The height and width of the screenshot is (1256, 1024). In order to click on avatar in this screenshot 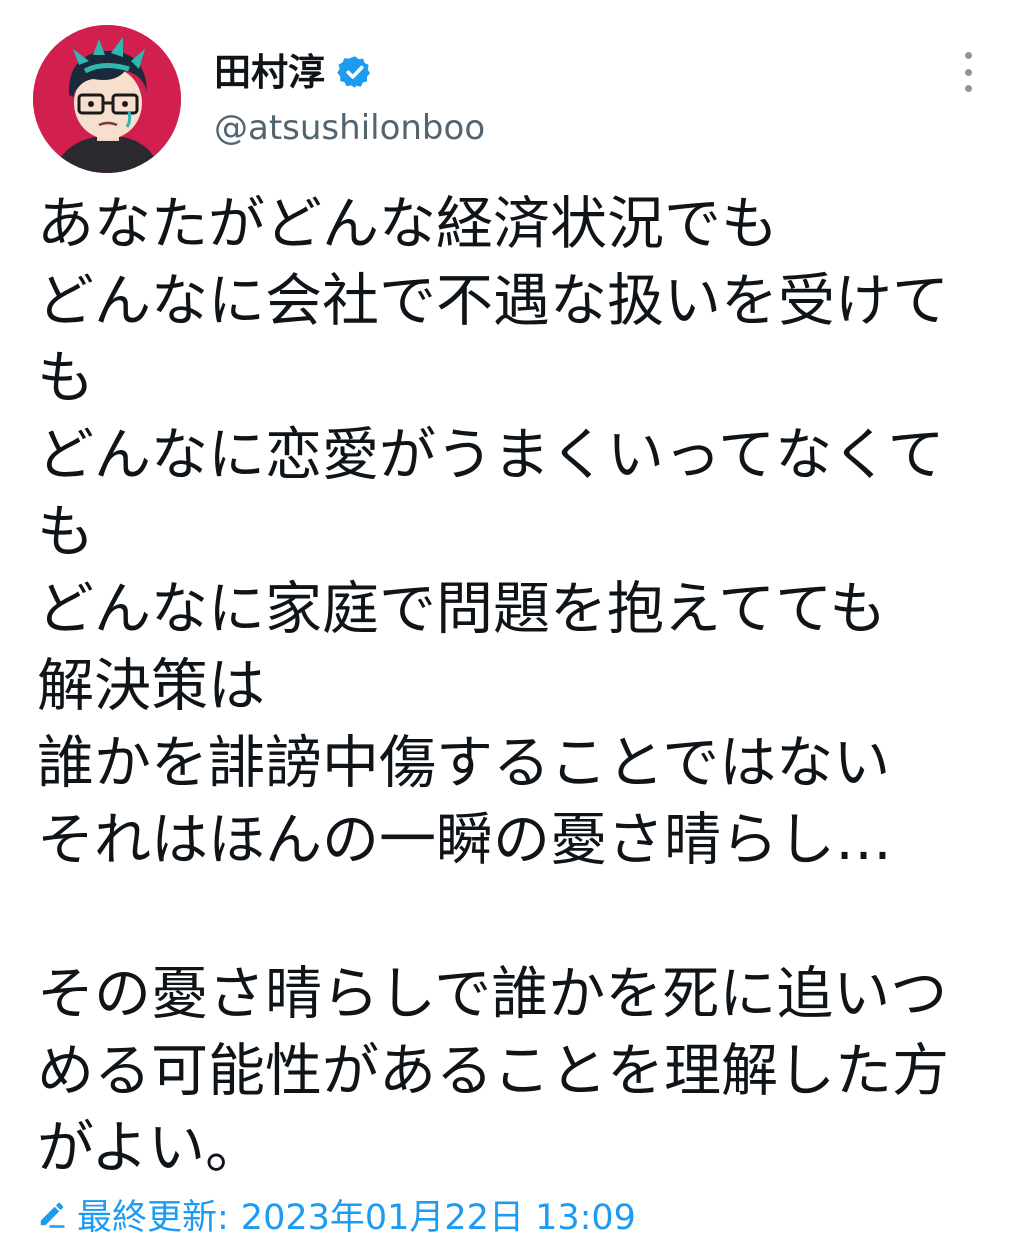, I will do `click(107, 99)`.